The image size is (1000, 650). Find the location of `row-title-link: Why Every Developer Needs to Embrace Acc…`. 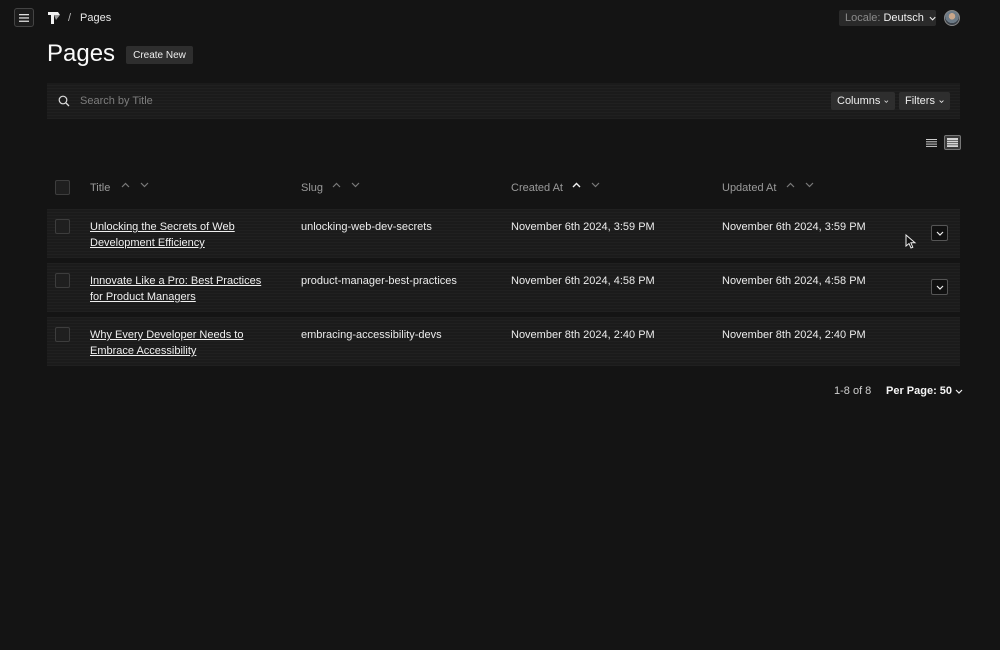

row-title-link: Why Every Developer Needs to Embrace Acc… is located at coordinates (180, 343).